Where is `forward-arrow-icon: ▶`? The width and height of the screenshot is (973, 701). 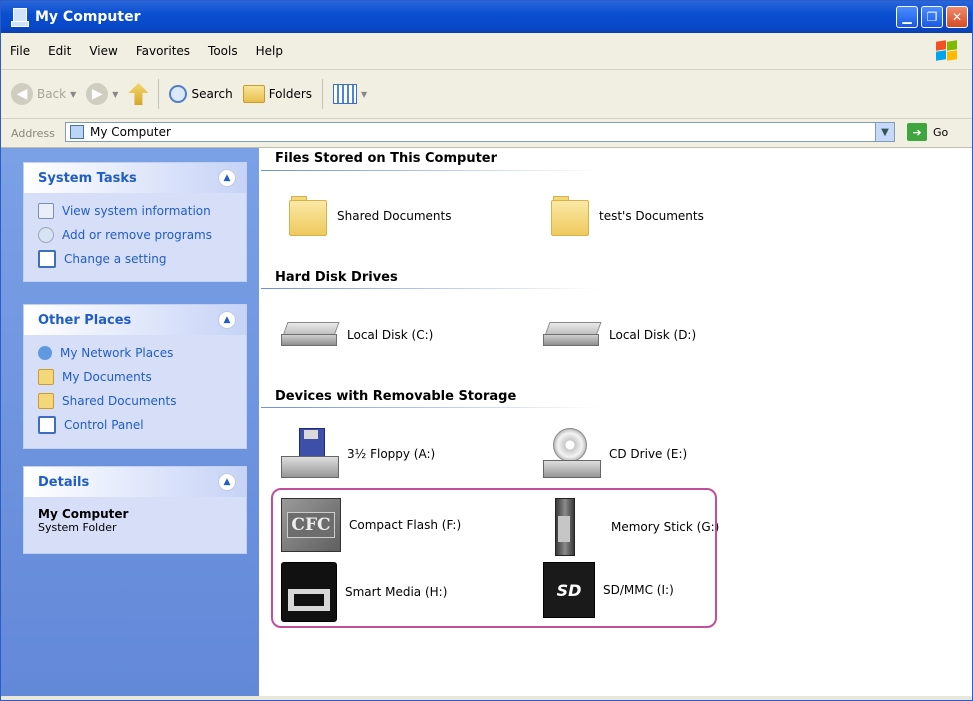 forward-arrow-icon: ▶ is located at coordinates (97, 94).